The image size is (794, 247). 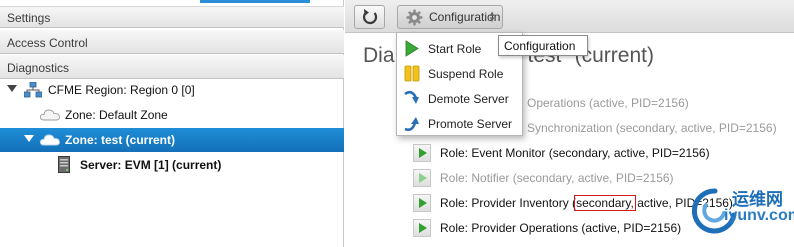 I want to click on watermark-logo: 运维网 iyunv.com, so click(x=741, y=216).